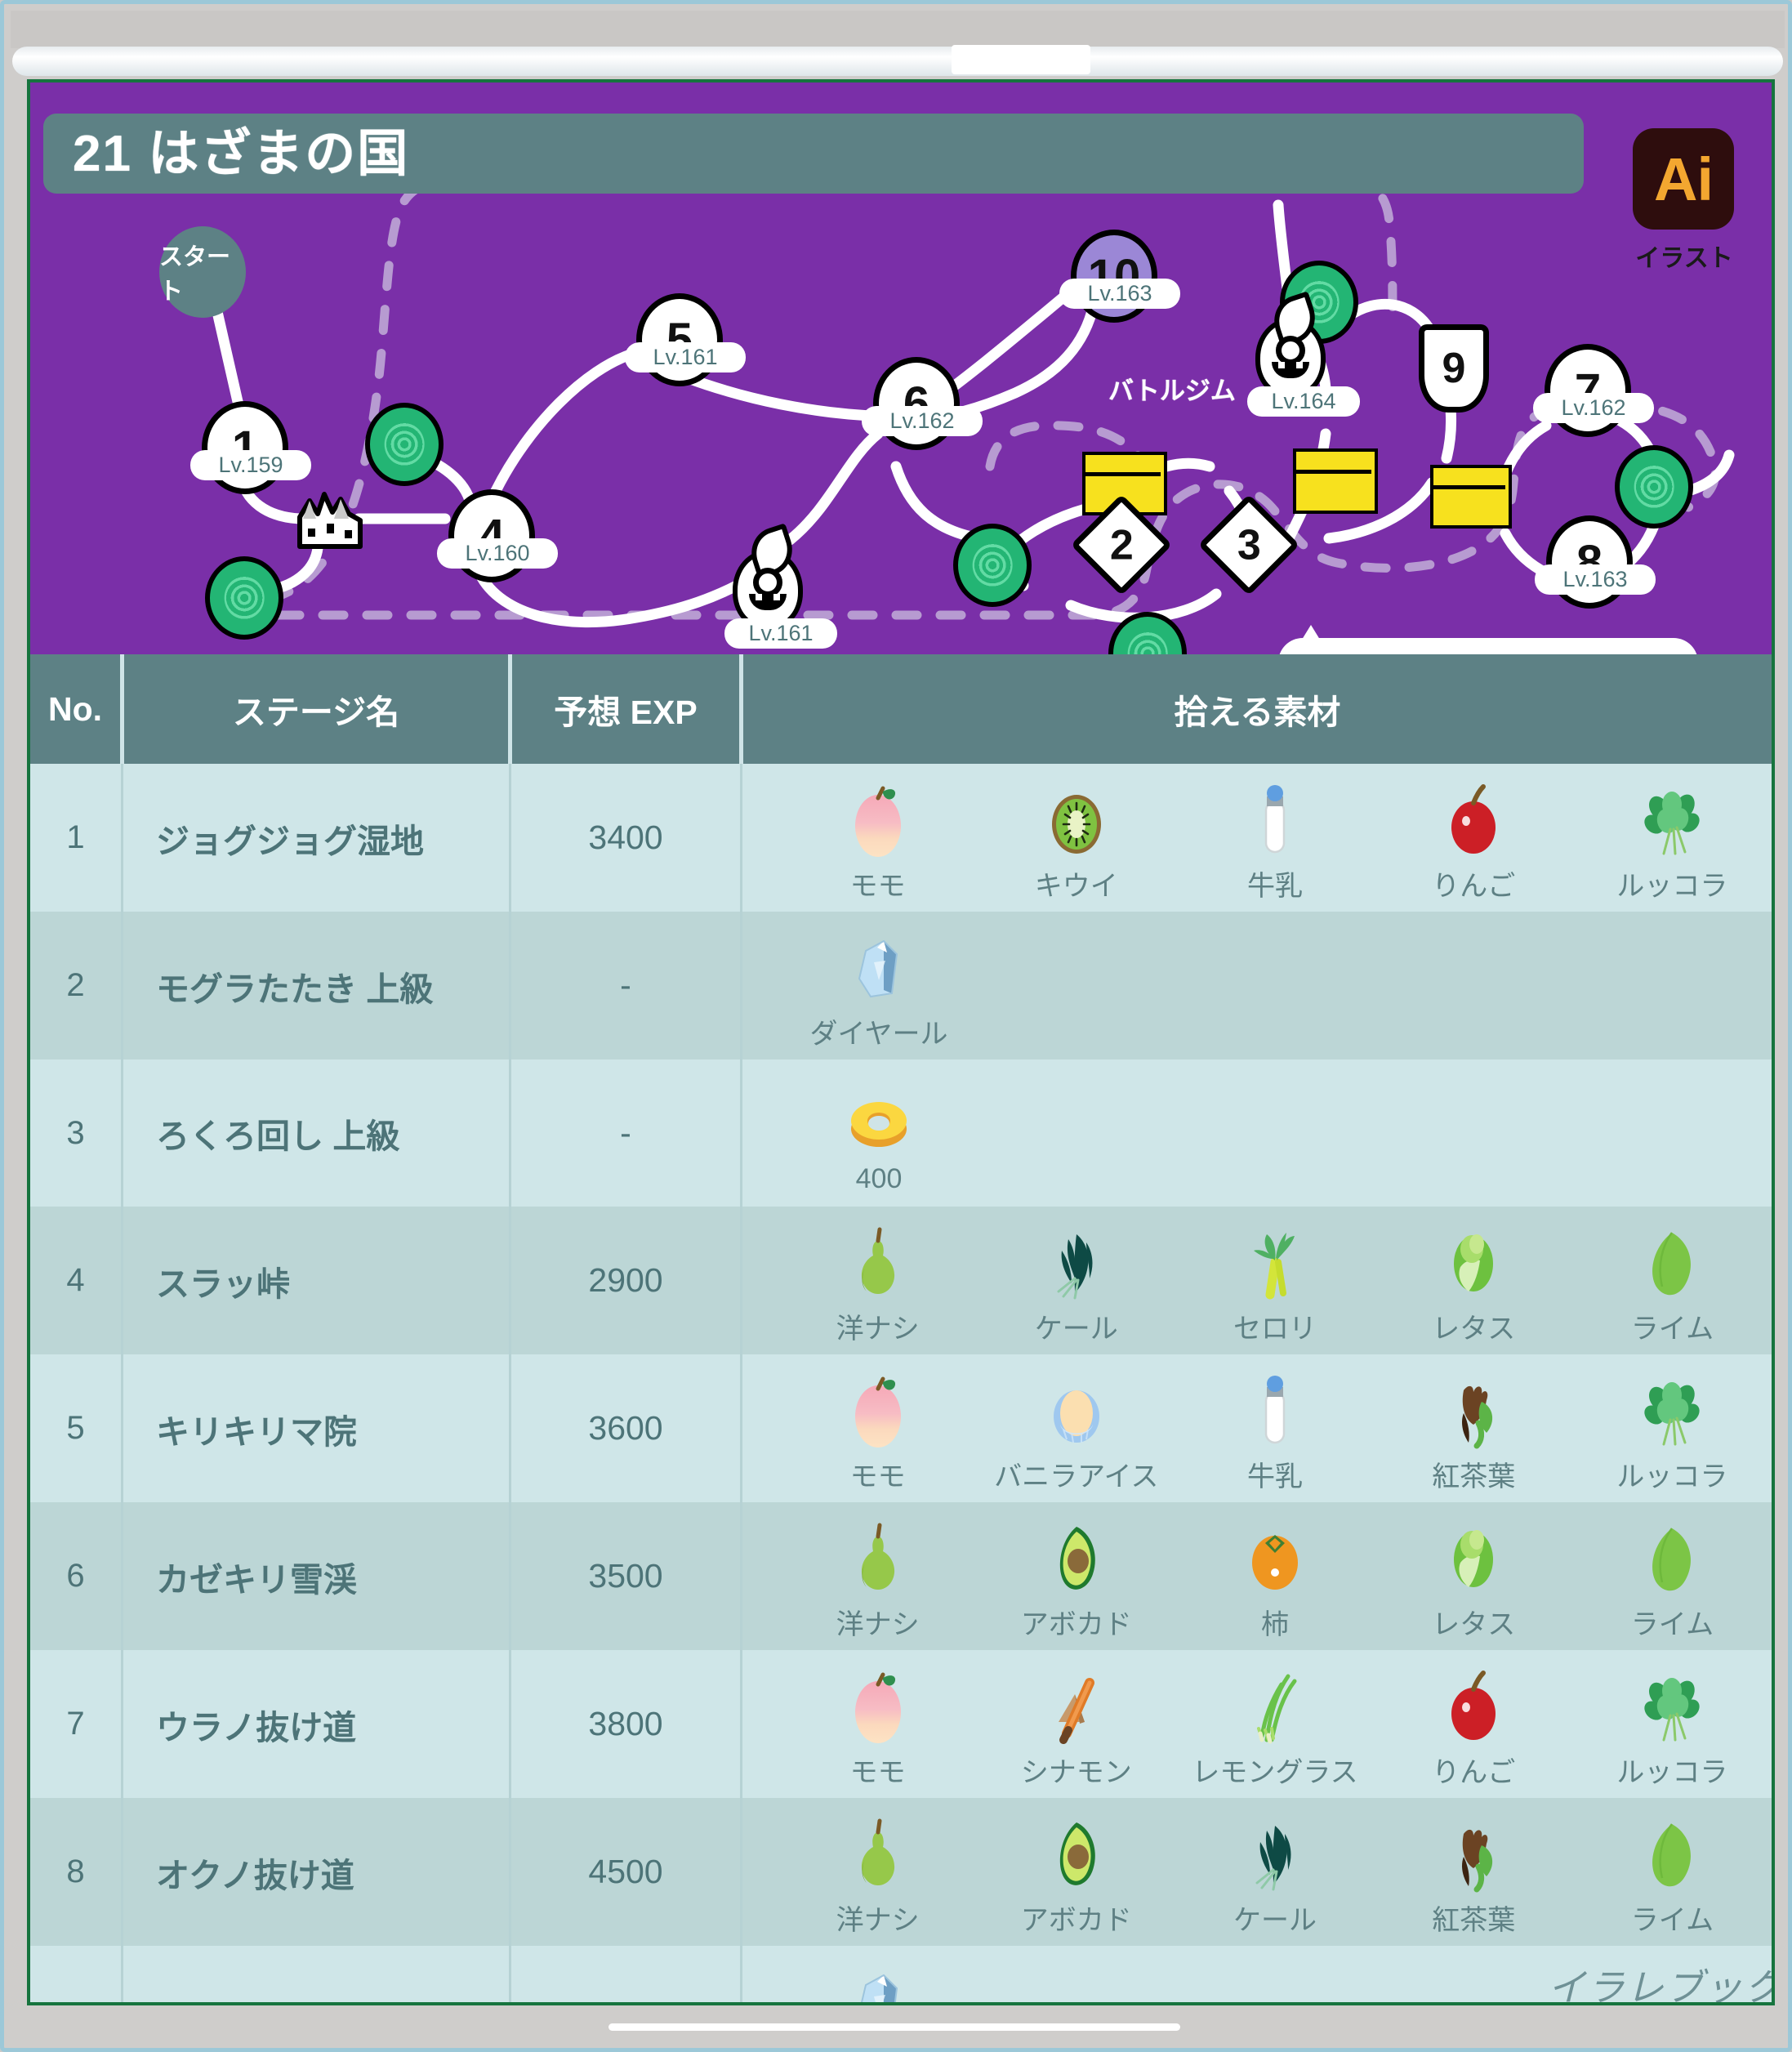  Describe the element at coordinates (1471, 497) in the screenshot. I see `chest-icon-c` at that location.